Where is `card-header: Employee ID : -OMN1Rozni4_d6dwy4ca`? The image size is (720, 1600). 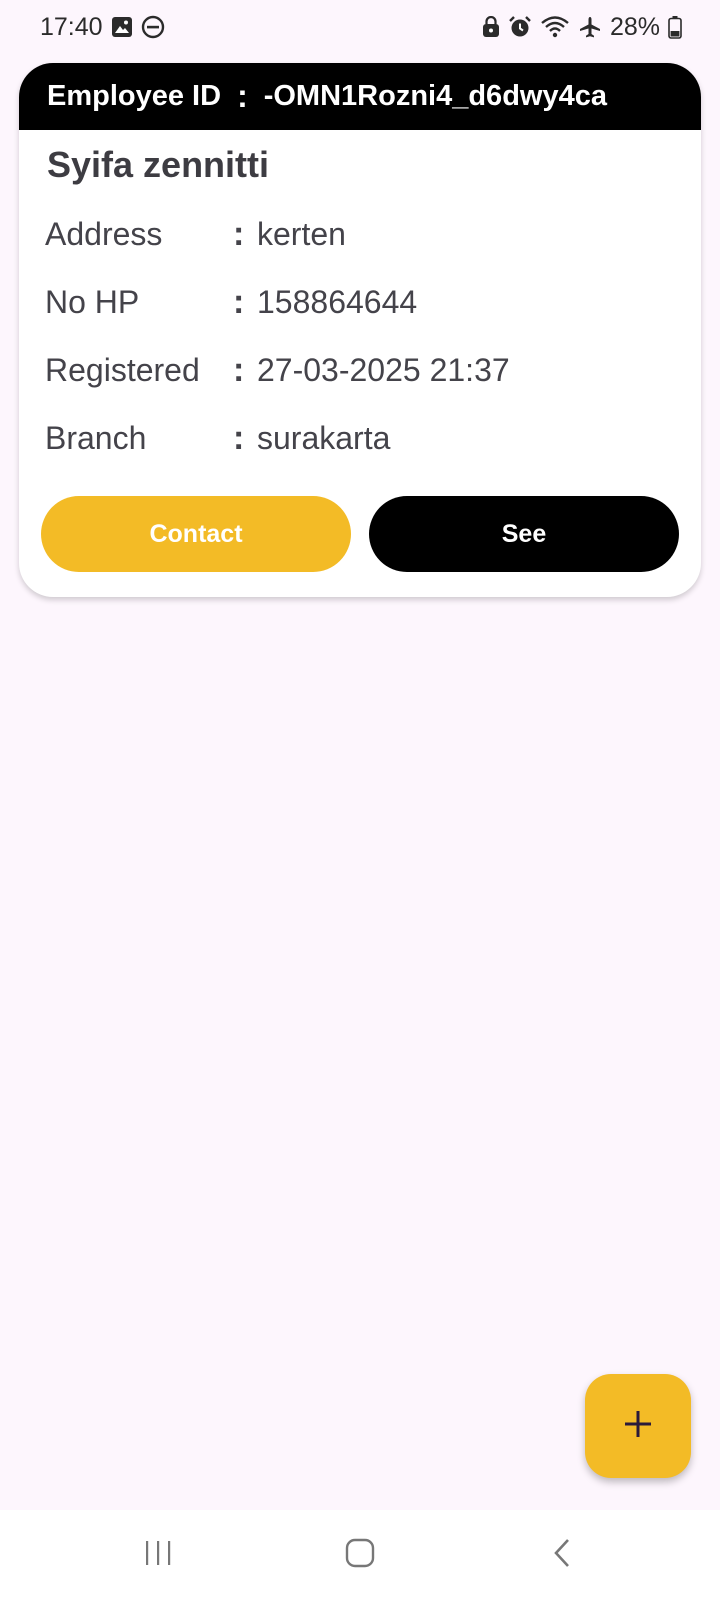 card-header: Employee ID : -OMN1Rozni4_d6dwy4ca is located at coordinates (360, 96).